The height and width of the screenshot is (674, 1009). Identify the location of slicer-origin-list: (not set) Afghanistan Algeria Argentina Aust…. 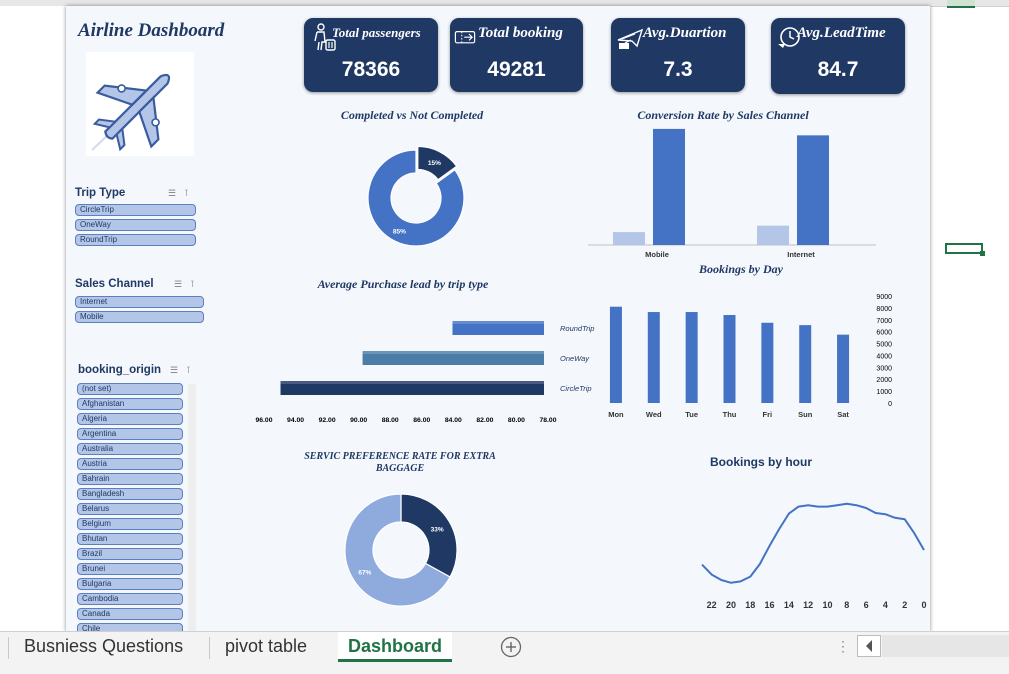
(131, 507).